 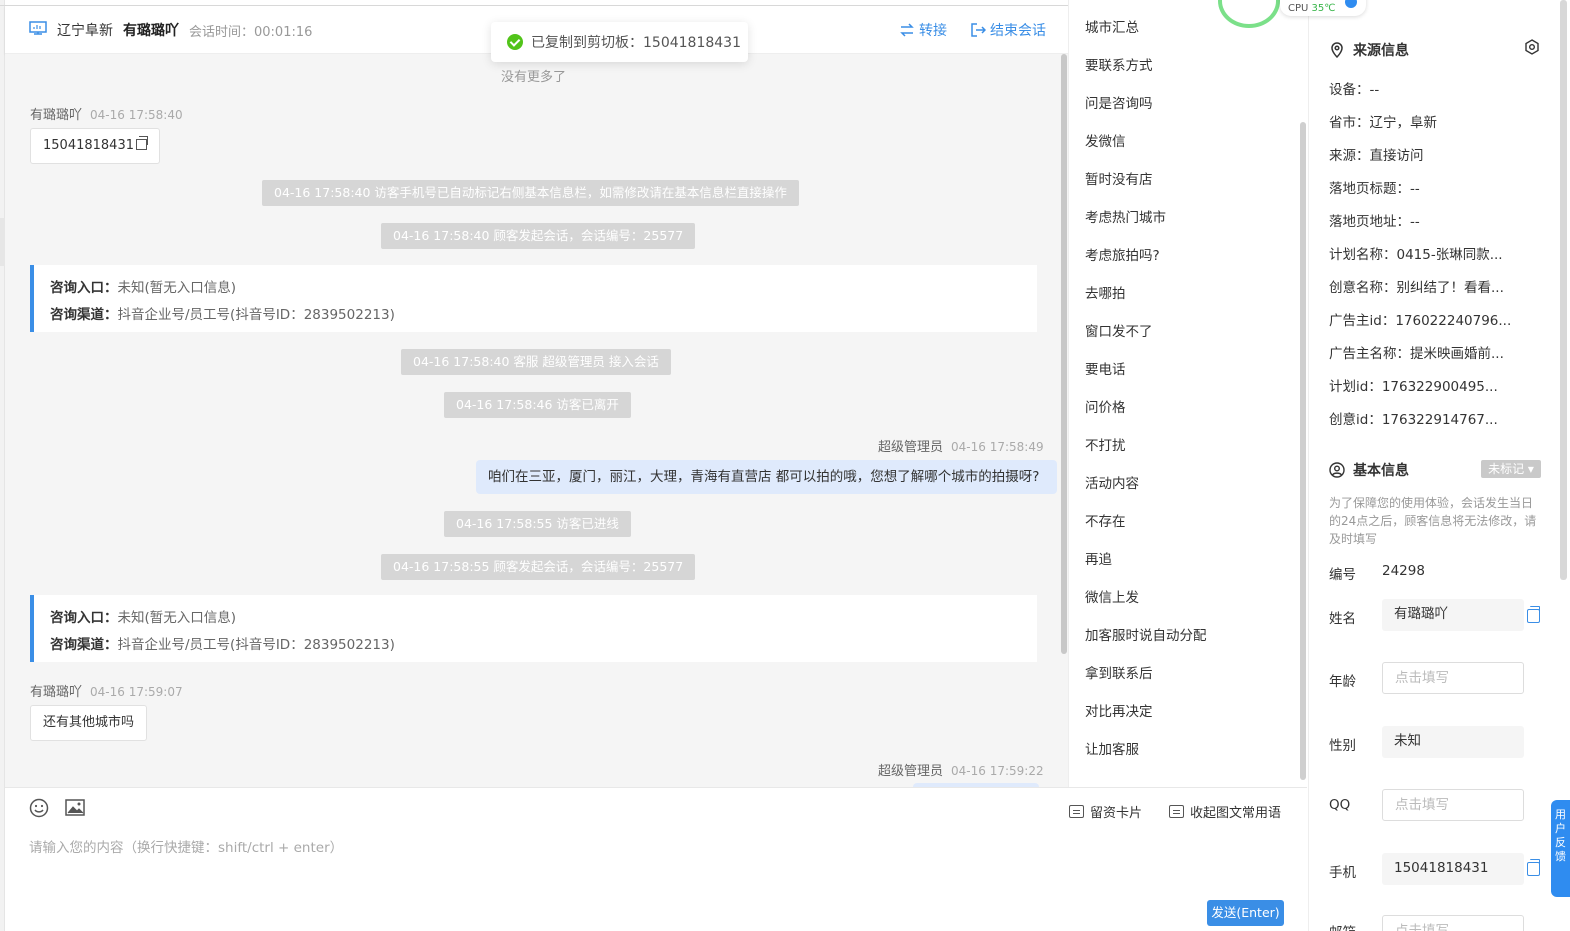 What do you see at coordinates (1342, 746) in the screenshot?
I see `gender-label: 性别` at bounding box center [1342, 746].